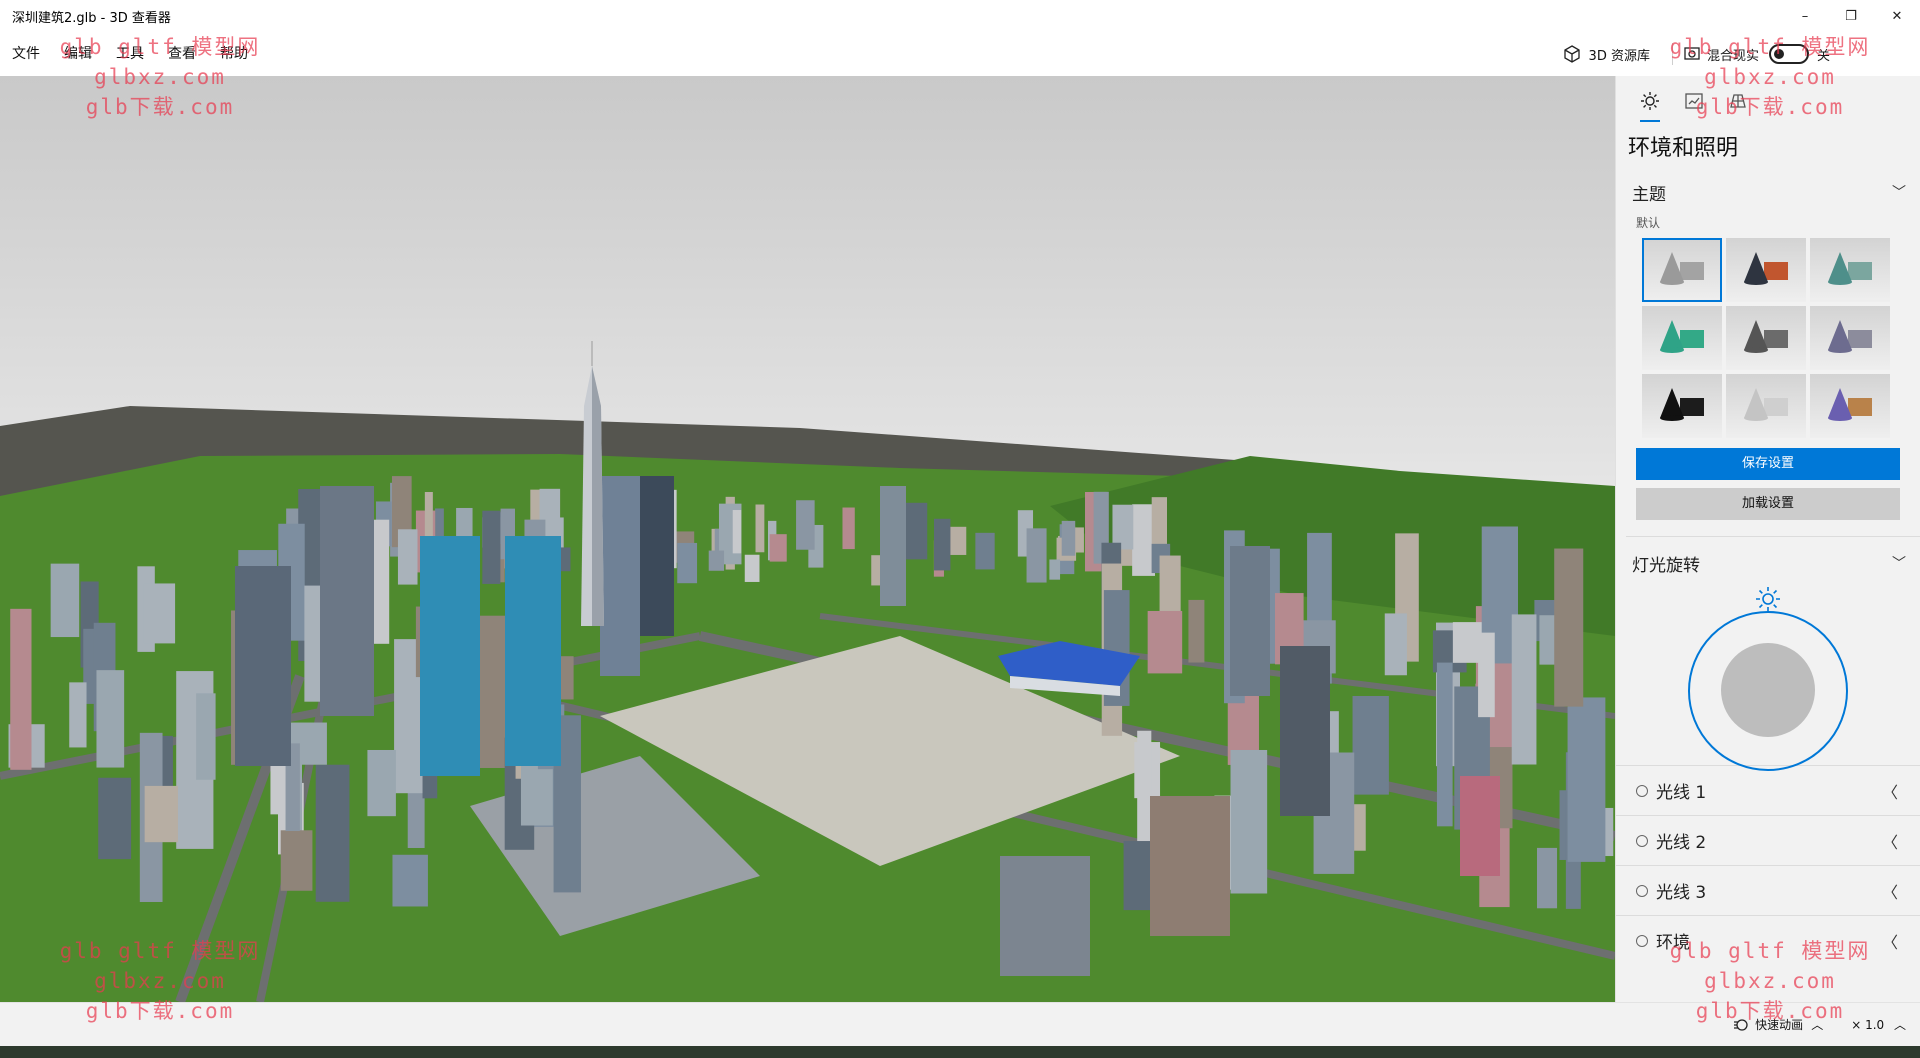 The height and width of the screenshot is (1058, 1920). What do you see at coordinates (1768, 599) in the screenshot?
I see `sun-icon` at bounding box center [1768, 599].